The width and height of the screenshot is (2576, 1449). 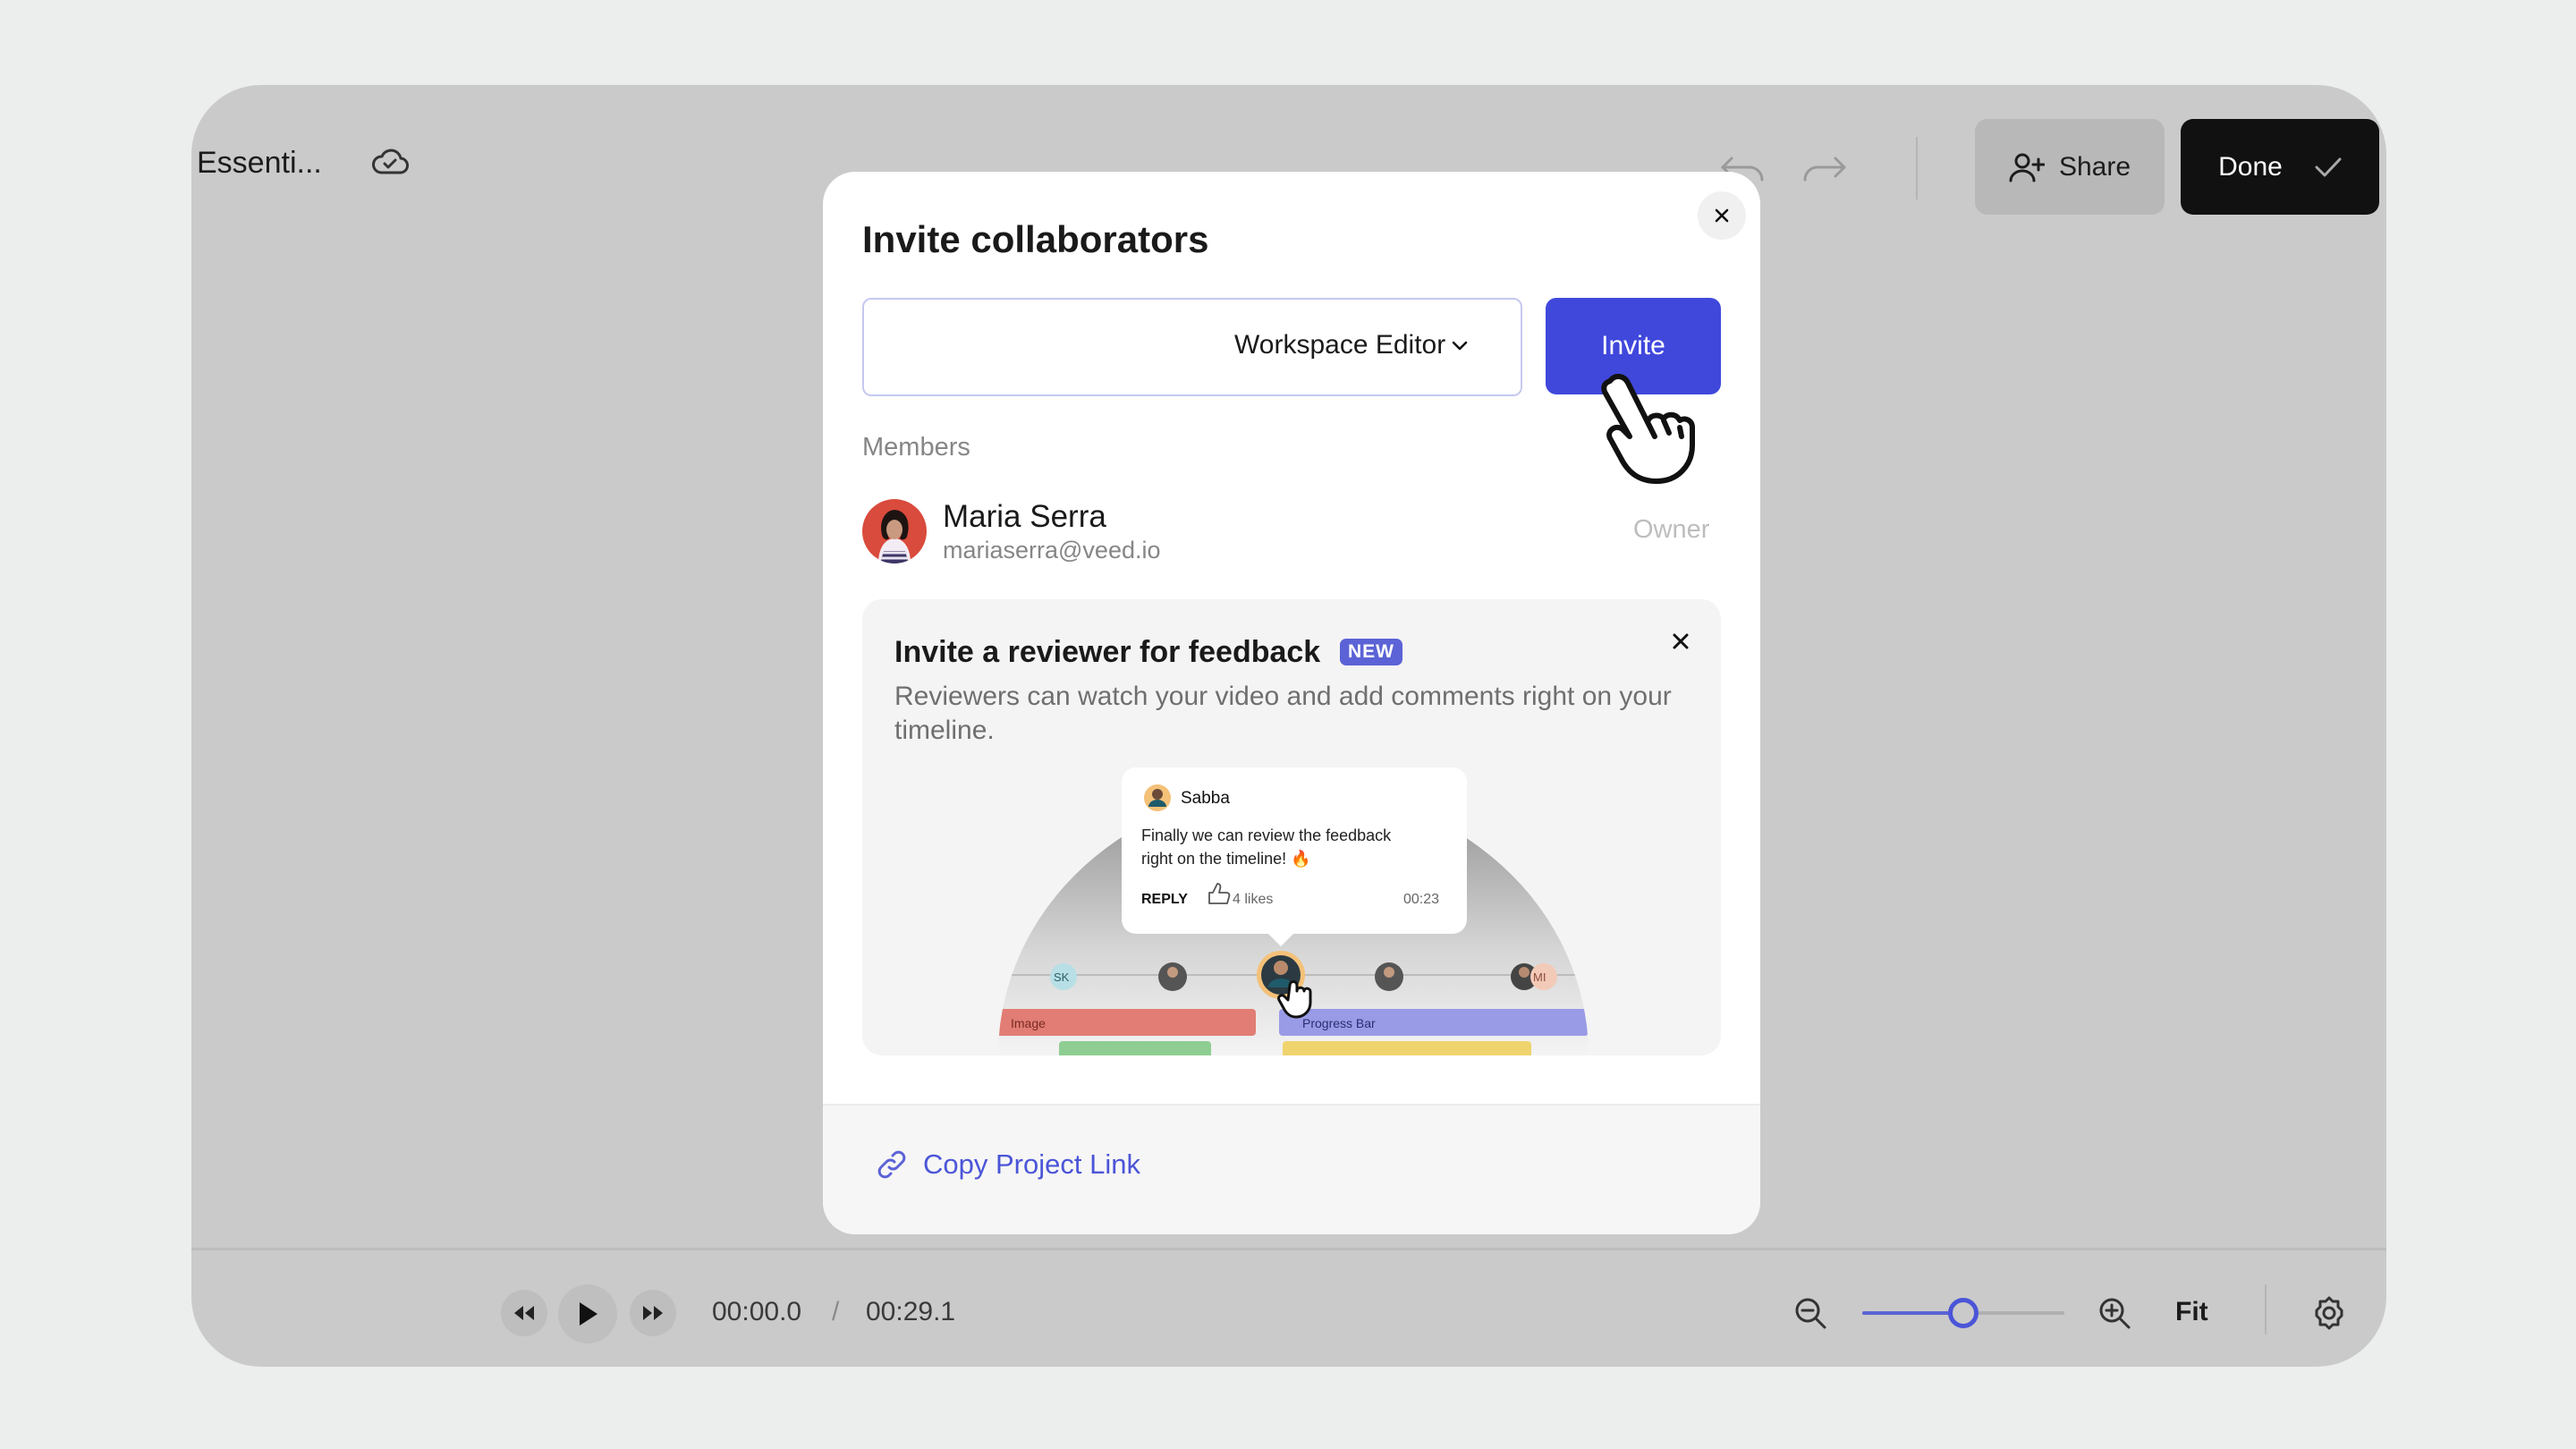 What do you see at coordinates (1164, 899) in the screenshot?
I see `comment-reply-label: REPLY` at bounding box center [1164, 899].